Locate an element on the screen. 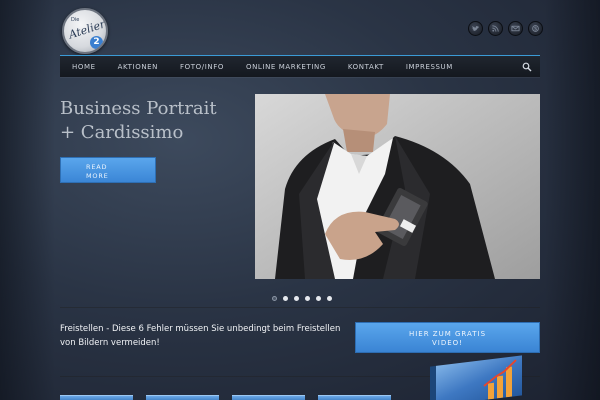  cta-label-2: VIDEO! is located at coordinates (447, 343).